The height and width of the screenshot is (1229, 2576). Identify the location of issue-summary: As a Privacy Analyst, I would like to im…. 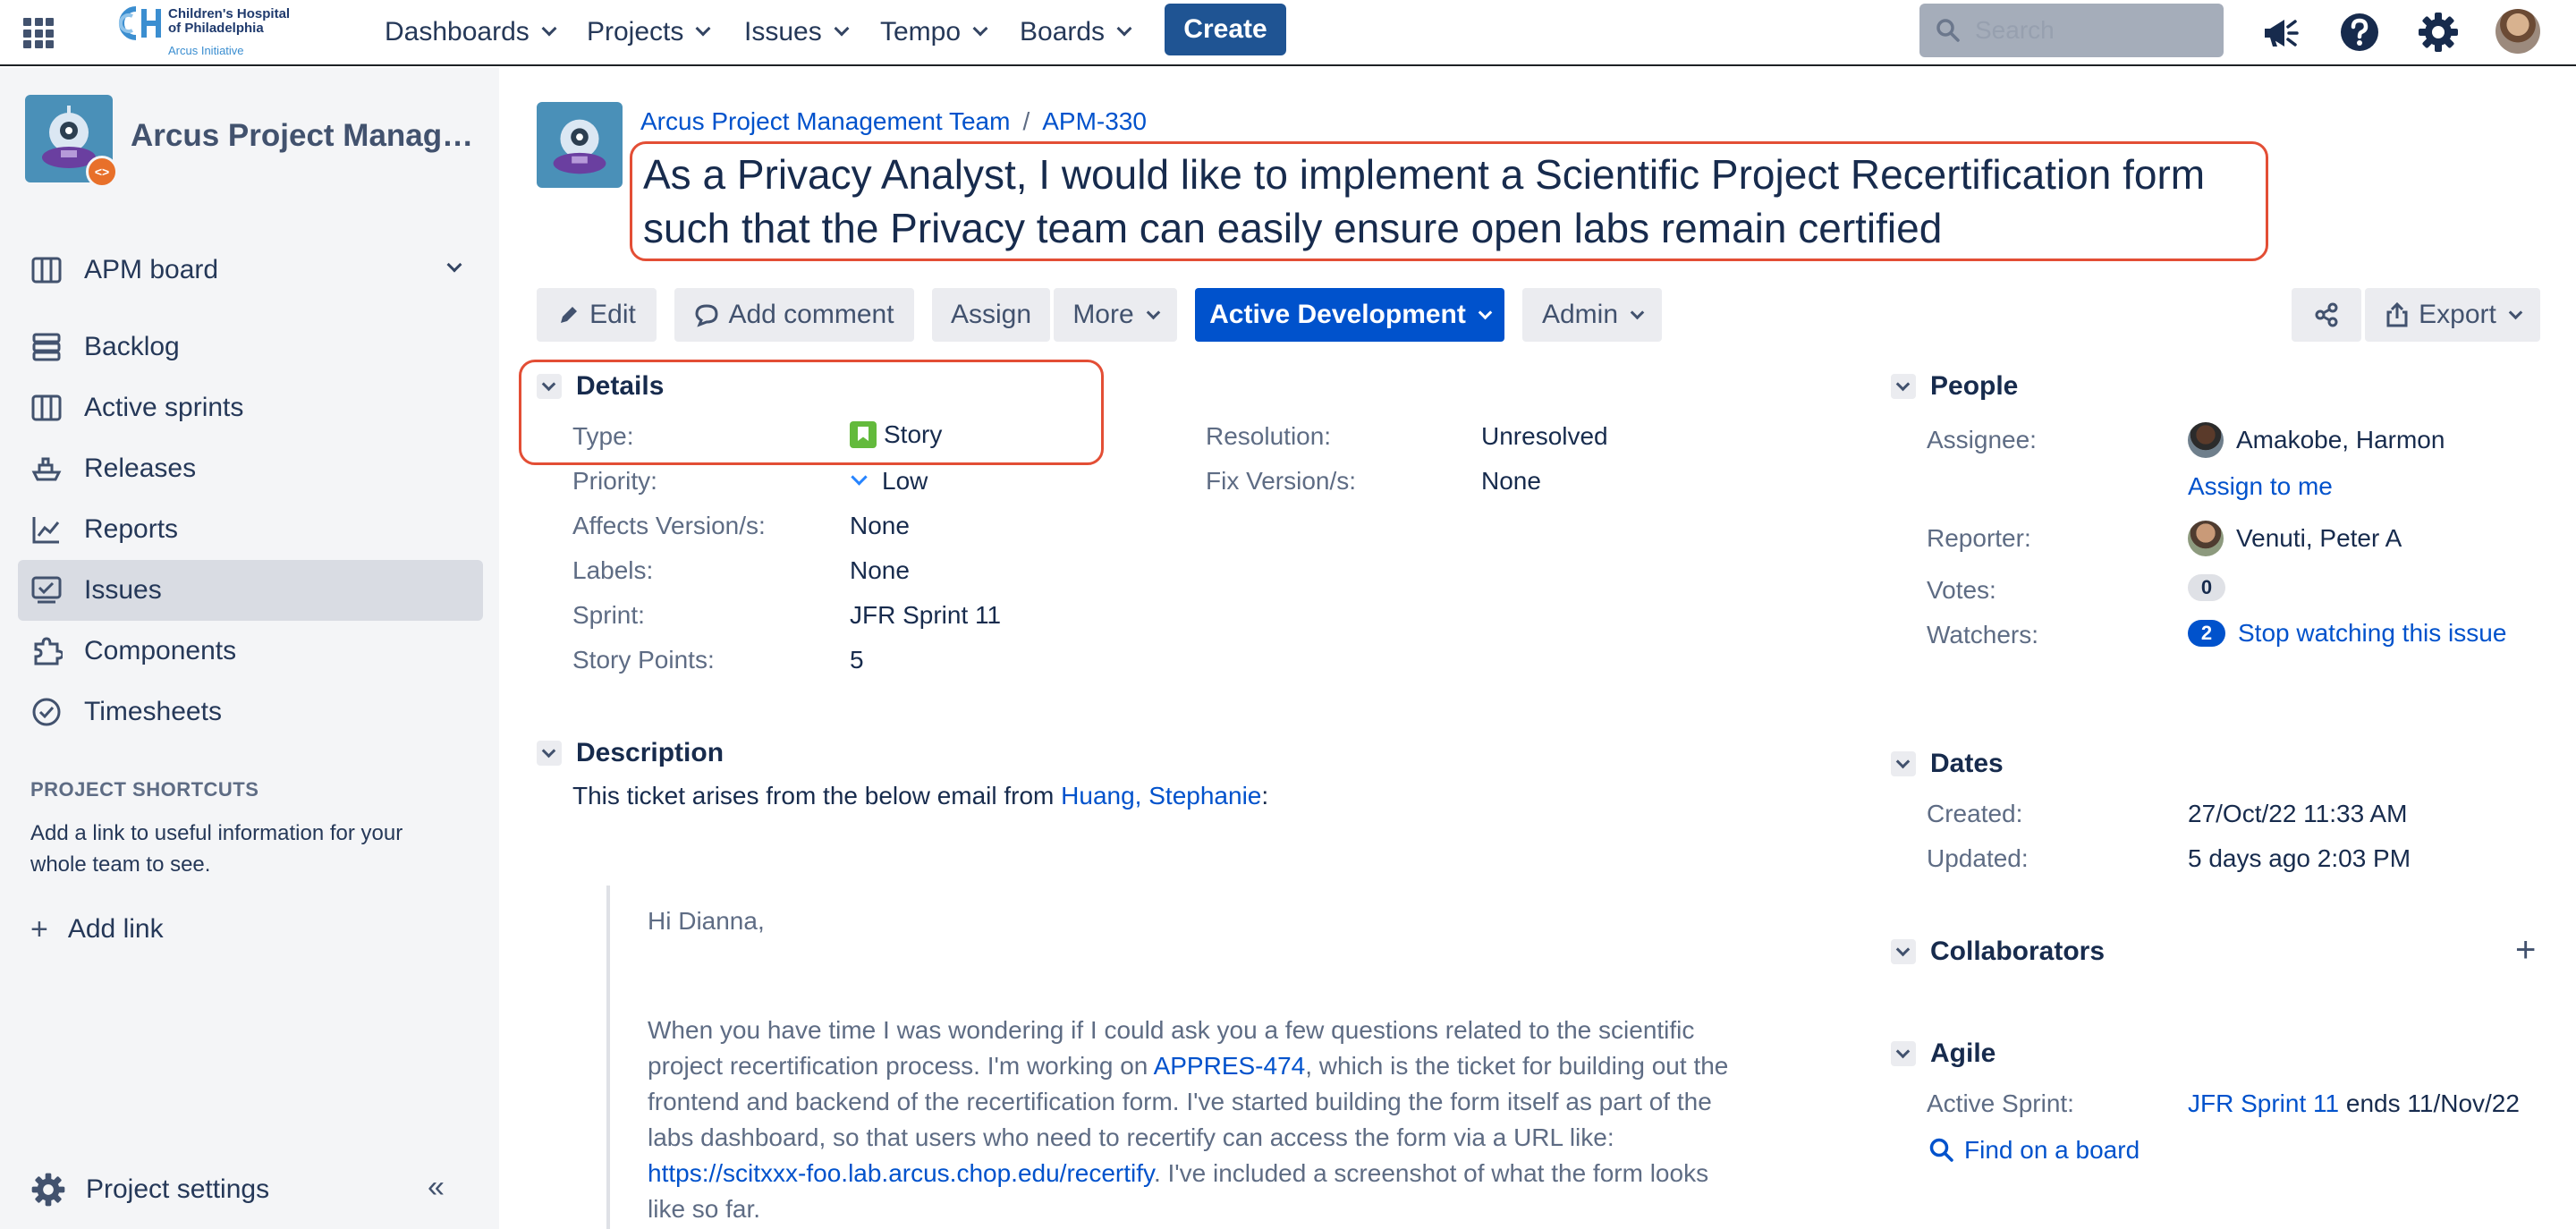
(1449, 201).